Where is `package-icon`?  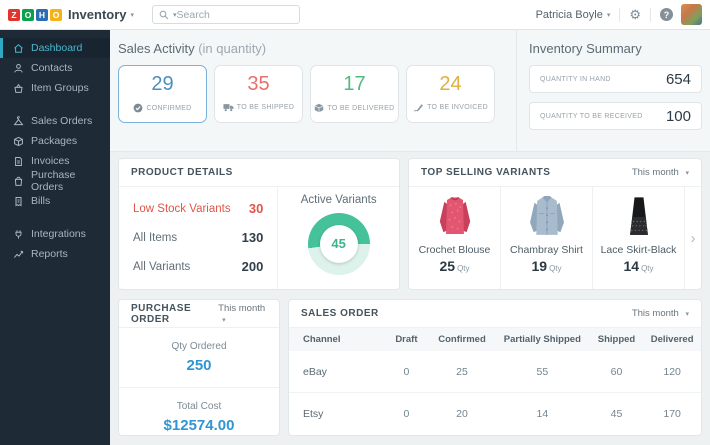 package-icon is located at coordinates (319, 108).